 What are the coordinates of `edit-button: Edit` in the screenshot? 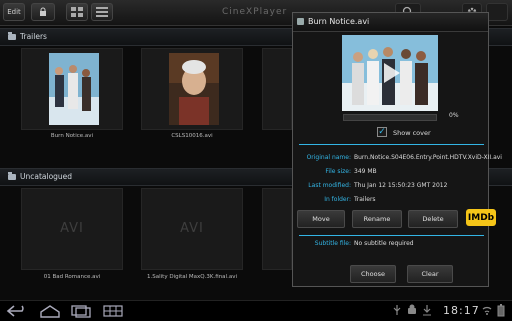 It's located at (14, 12).